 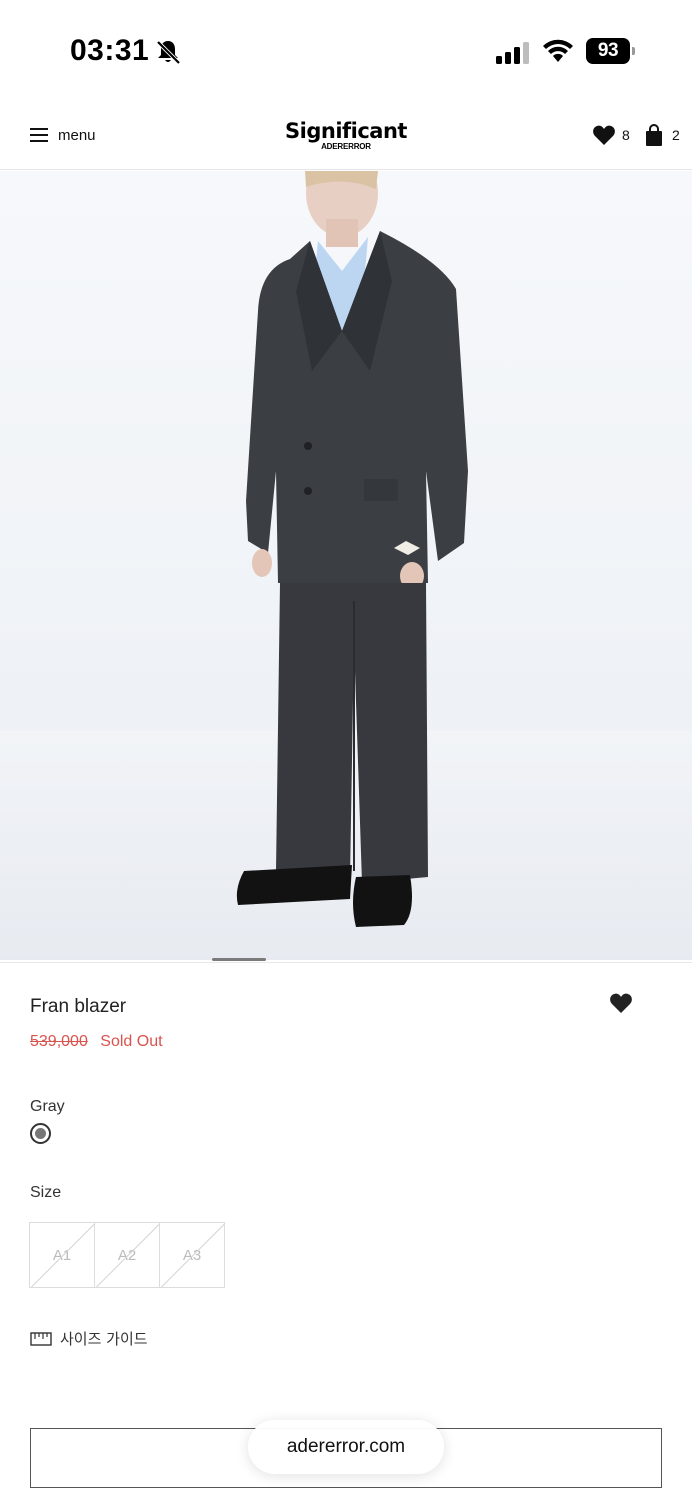 What do you see at coordinates (104, 1339) in the screenshot?
I see `size-guide-label: 사이즈 가이드` at bounding box center [104, 1339].